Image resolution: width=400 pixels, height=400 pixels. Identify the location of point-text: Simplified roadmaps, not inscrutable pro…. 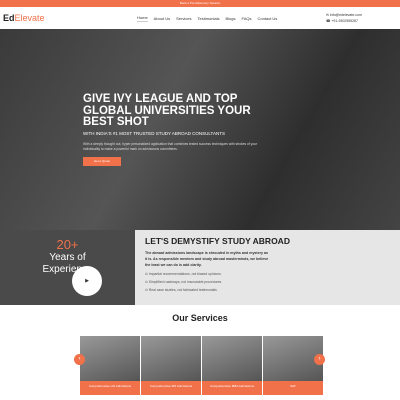
(185, 282).